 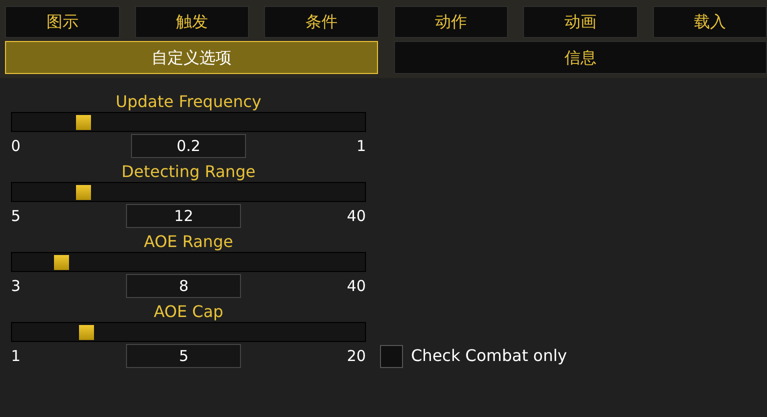 What do you see at coordinates (188, 172) in the screenshot?
I see `slider-label: Detecting Range` at bounding box center [188, 172].